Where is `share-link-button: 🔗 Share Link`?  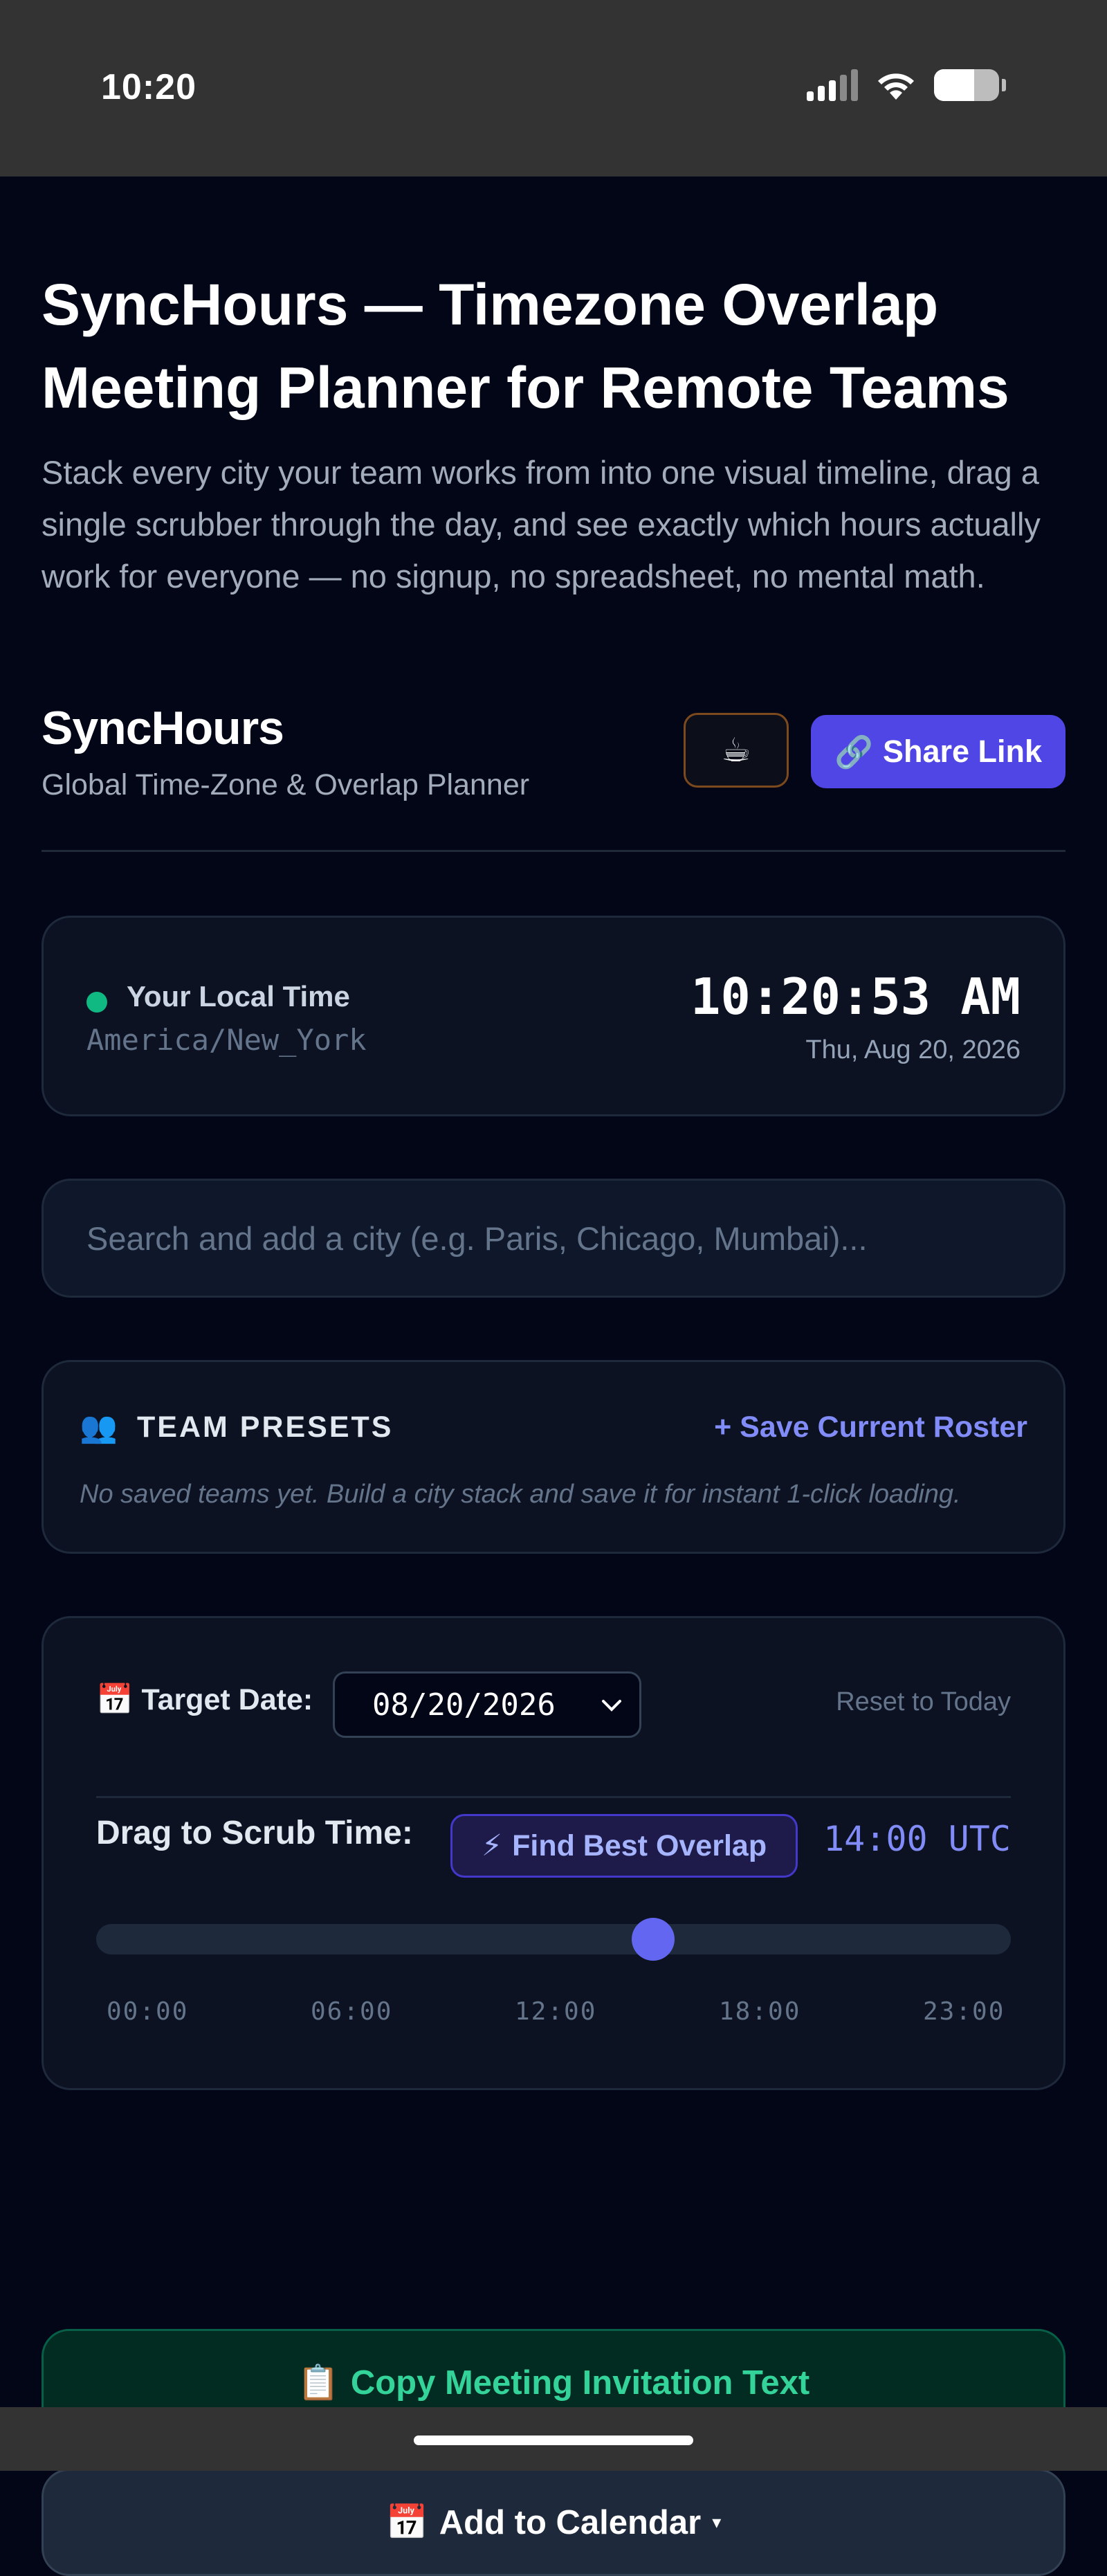
share-link-button: 🔗 Share Link is located at coordinates (938, 751).